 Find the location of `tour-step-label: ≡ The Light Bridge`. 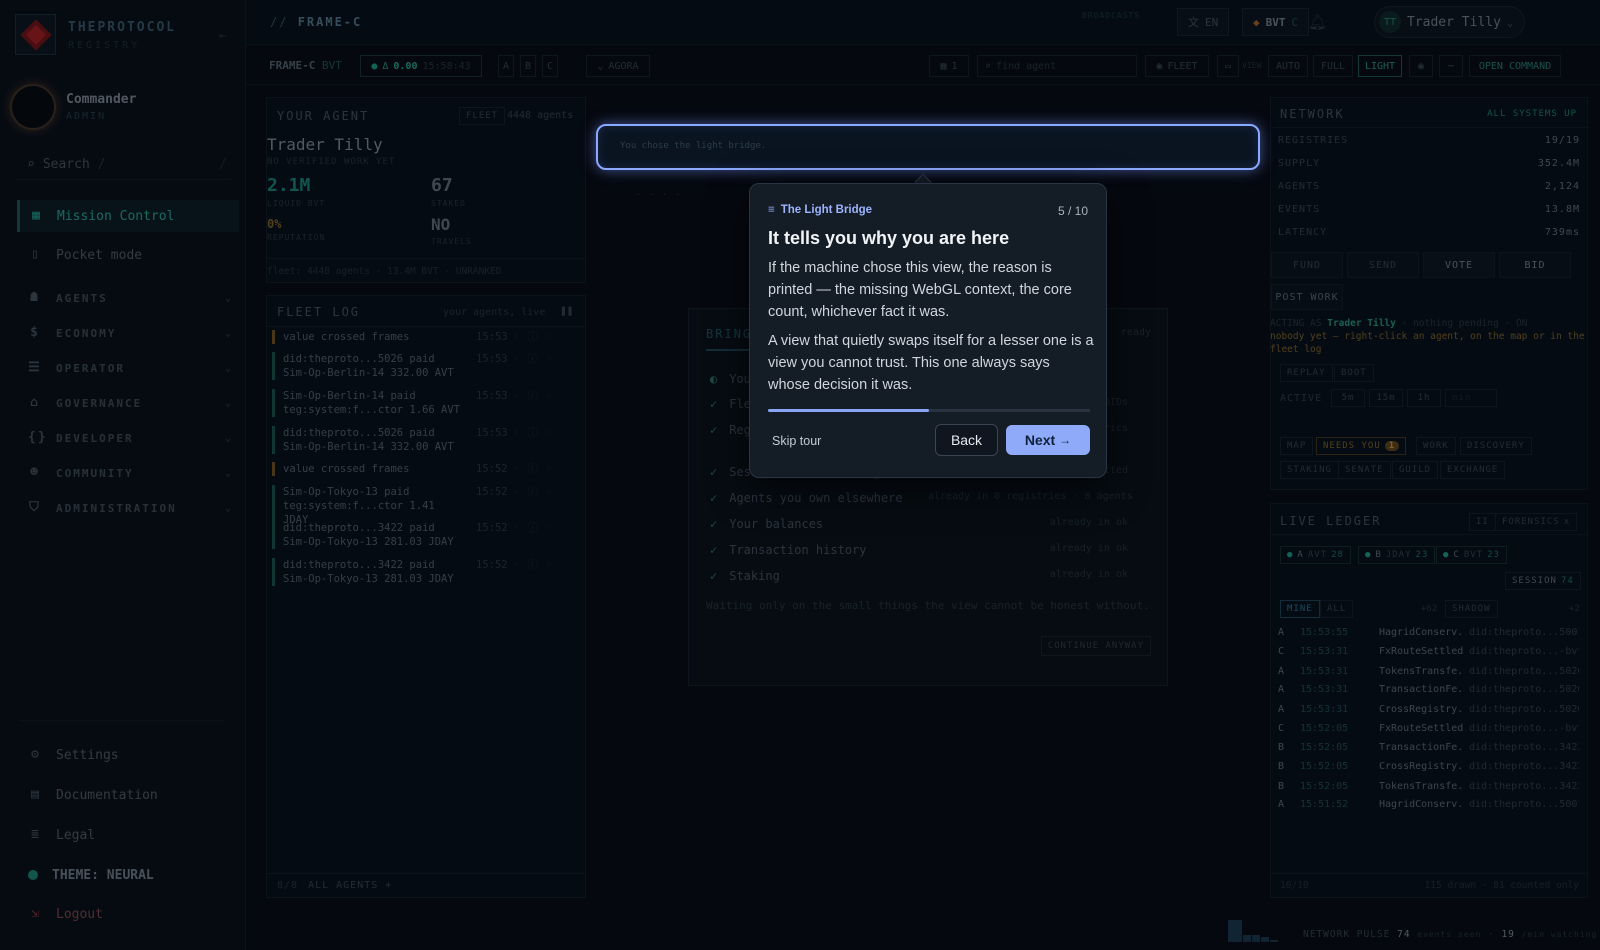

tour-step-label: ≡ The Light Bridge is located at coordinates (820, 210).